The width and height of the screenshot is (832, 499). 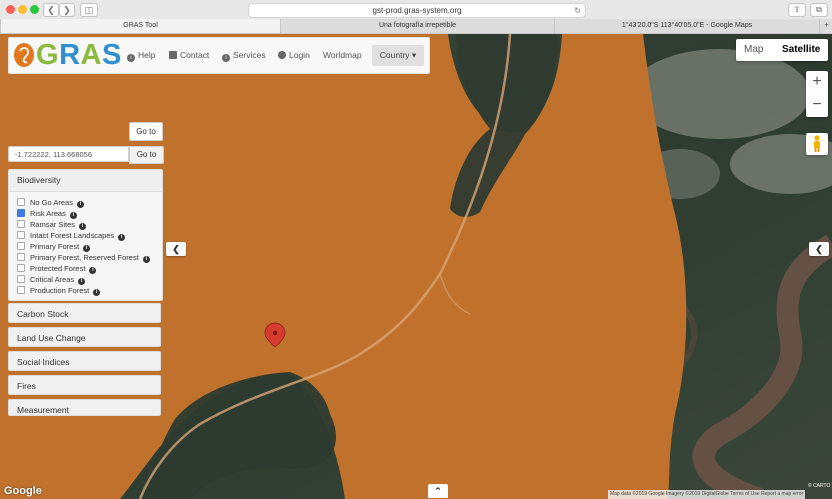 What do you see at coordinates (89, 257) in the screenshot?
I see `layer-primary-reserved-forest: Primary Forest, Reserved Forest i` at bounding box center [89, 257].